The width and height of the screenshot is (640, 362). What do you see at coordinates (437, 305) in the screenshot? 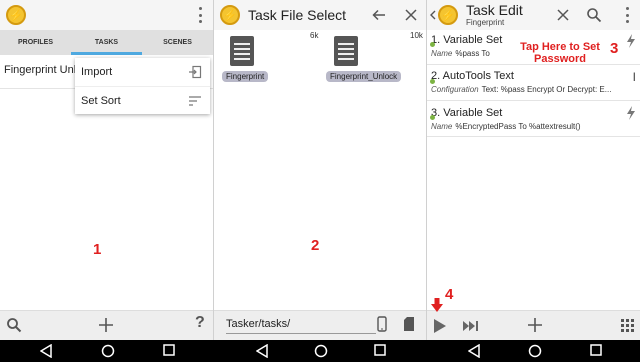
I see `down-arrow-annotation-icon` at bounding box center [437, 305].